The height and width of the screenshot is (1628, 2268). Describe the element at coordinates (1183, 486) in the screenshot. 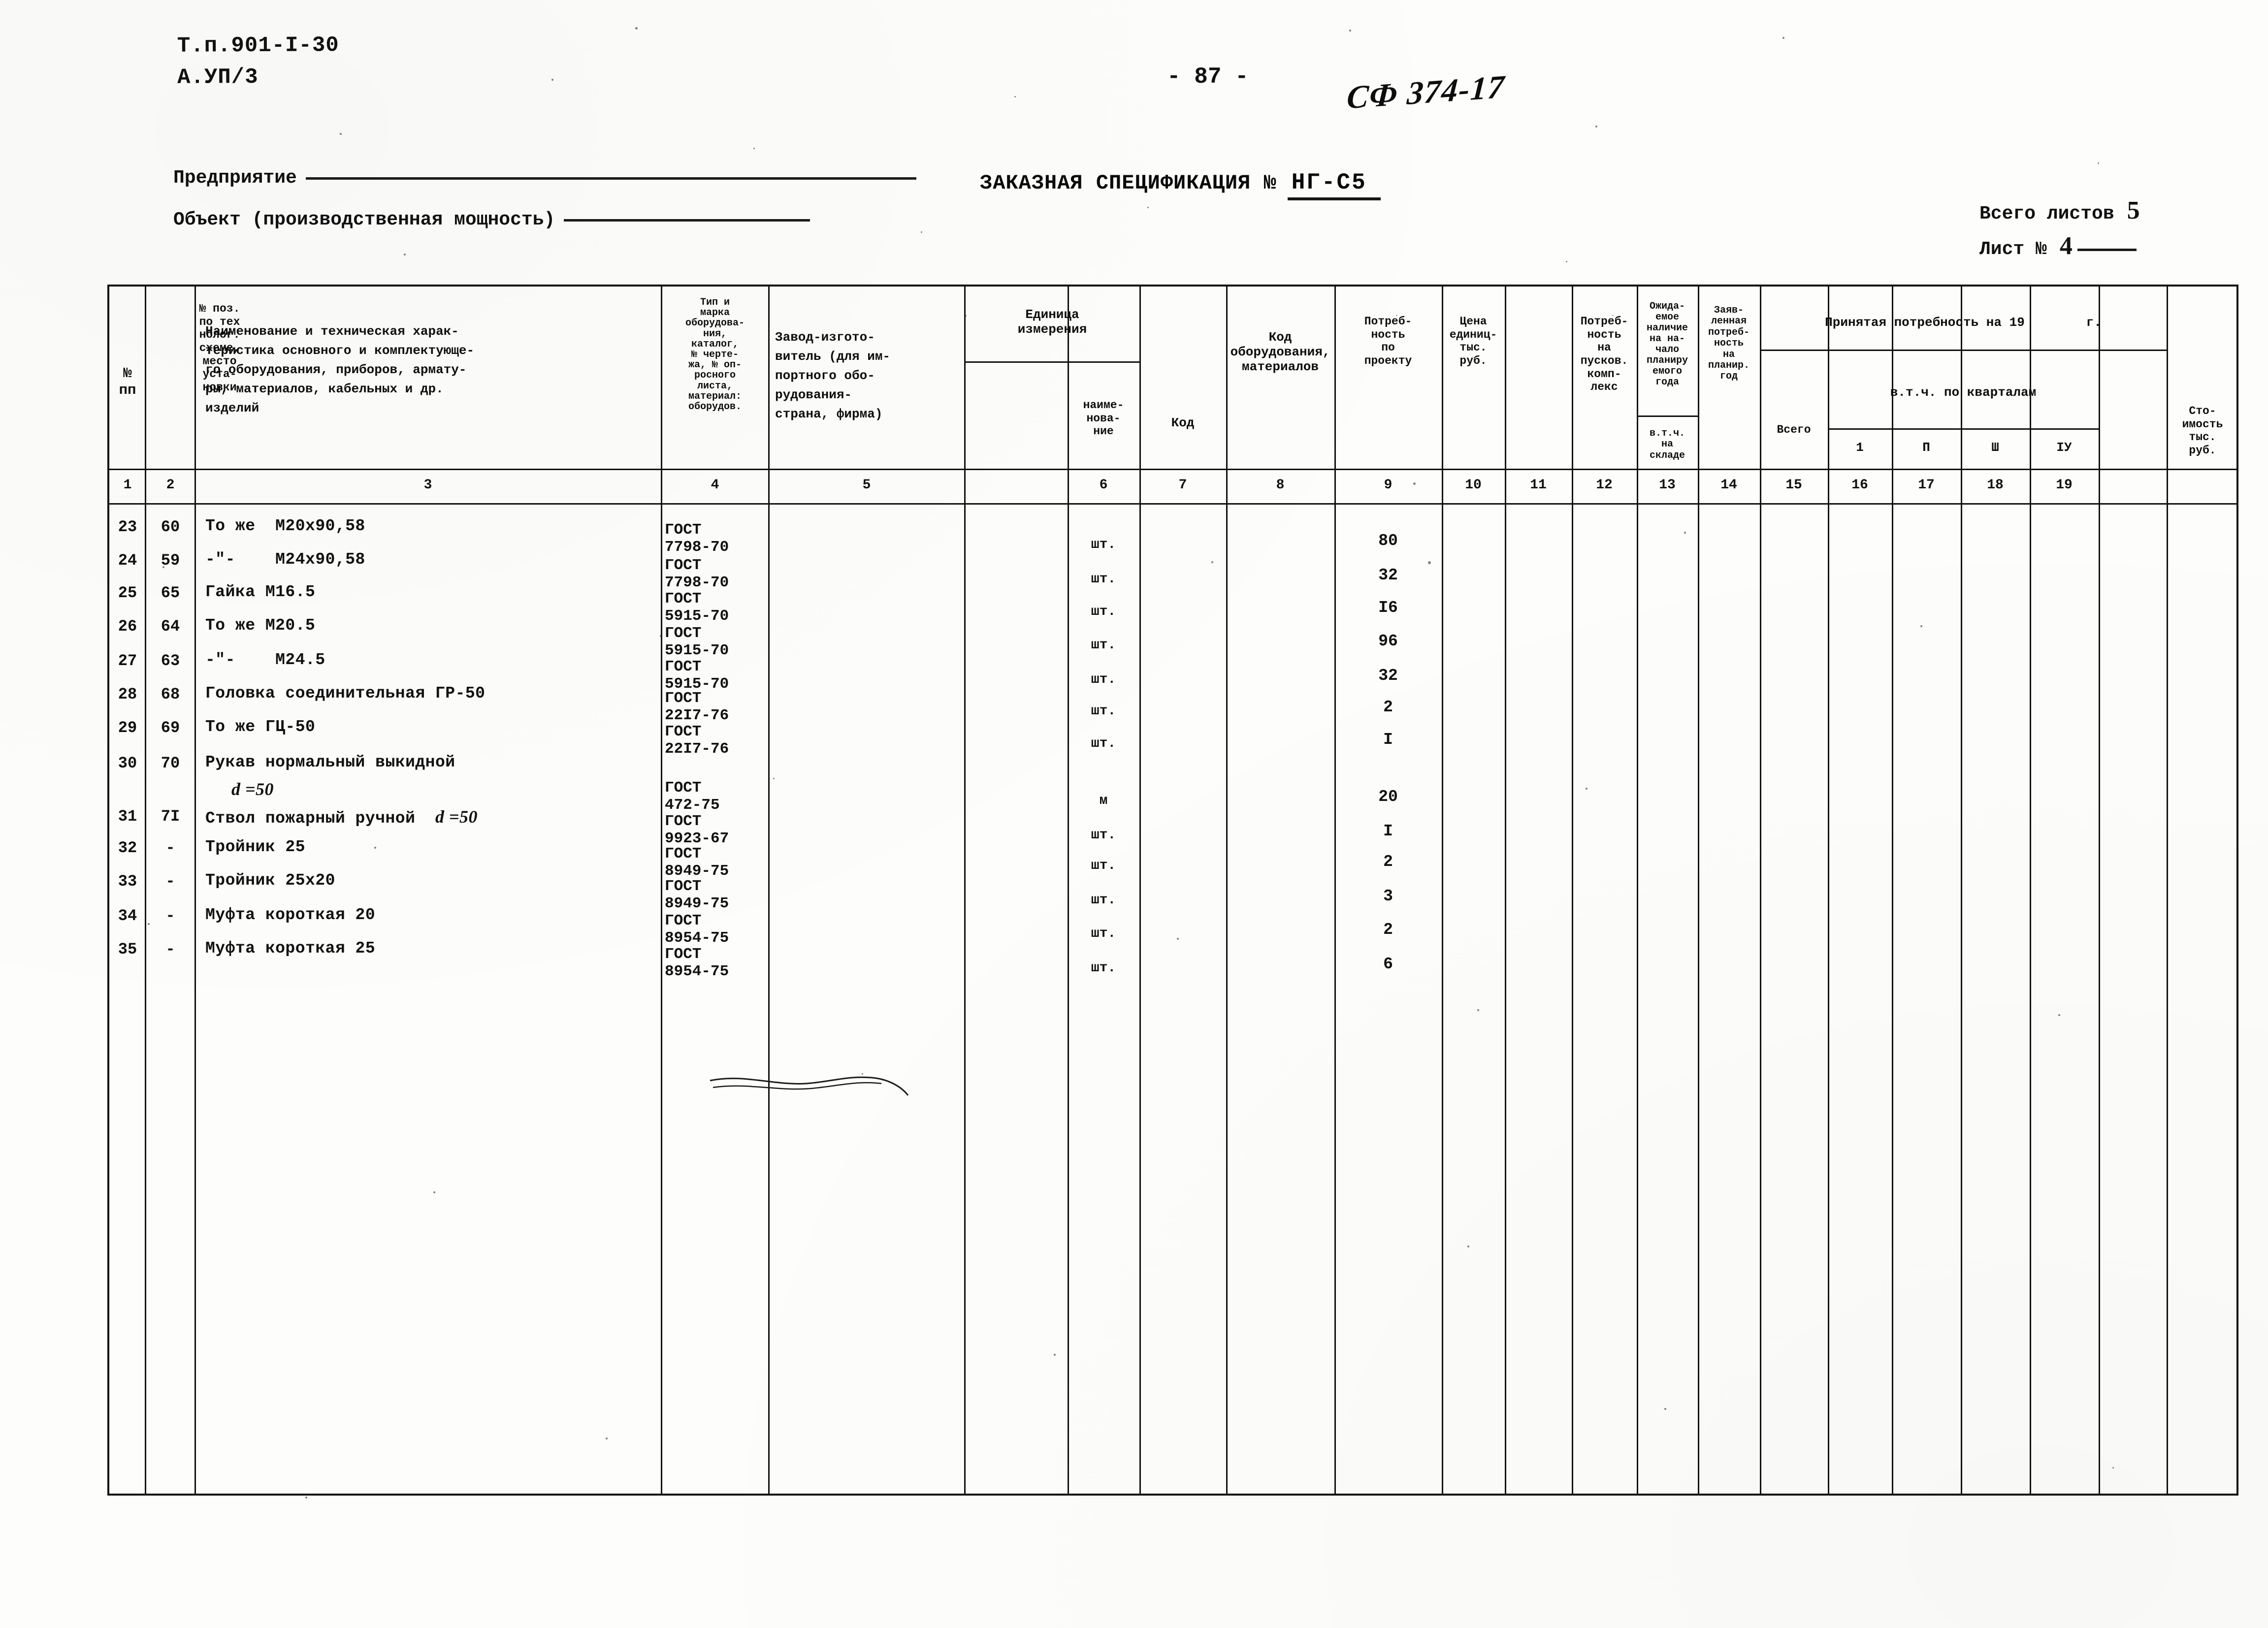

I see `colnum-7: 7` at that location.